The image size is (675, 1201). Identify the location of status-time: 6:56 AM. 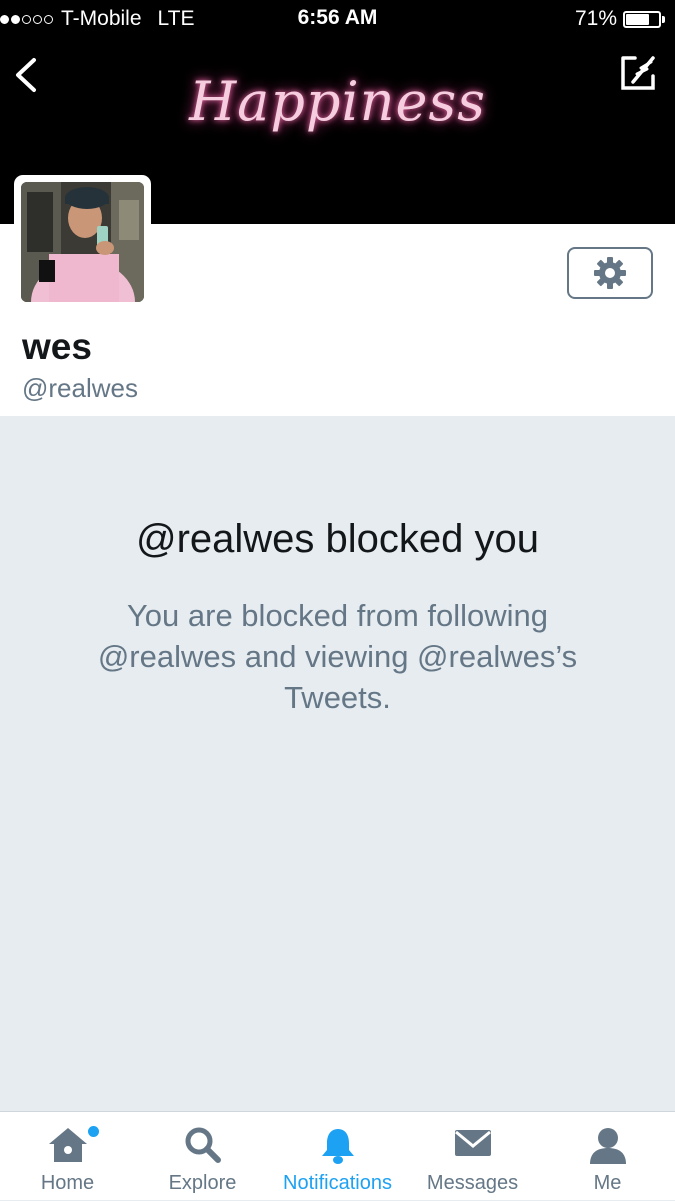
(337, 17).